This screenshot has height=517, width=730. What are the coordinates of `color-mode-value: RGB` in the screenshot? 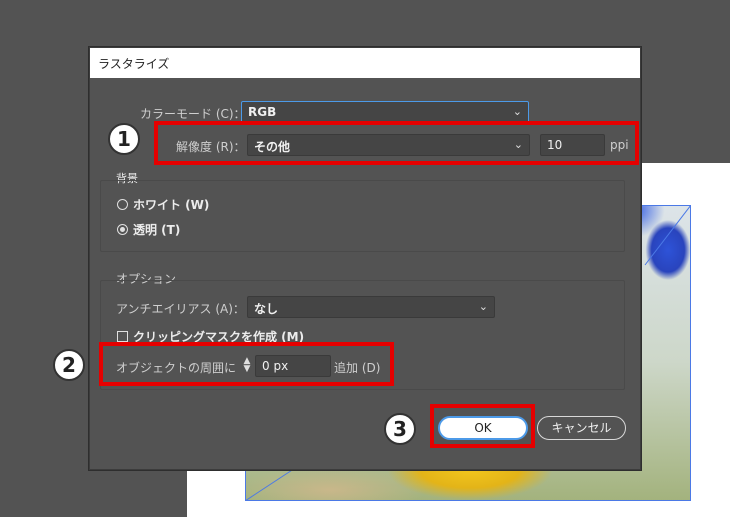 It's located at (262, 112).